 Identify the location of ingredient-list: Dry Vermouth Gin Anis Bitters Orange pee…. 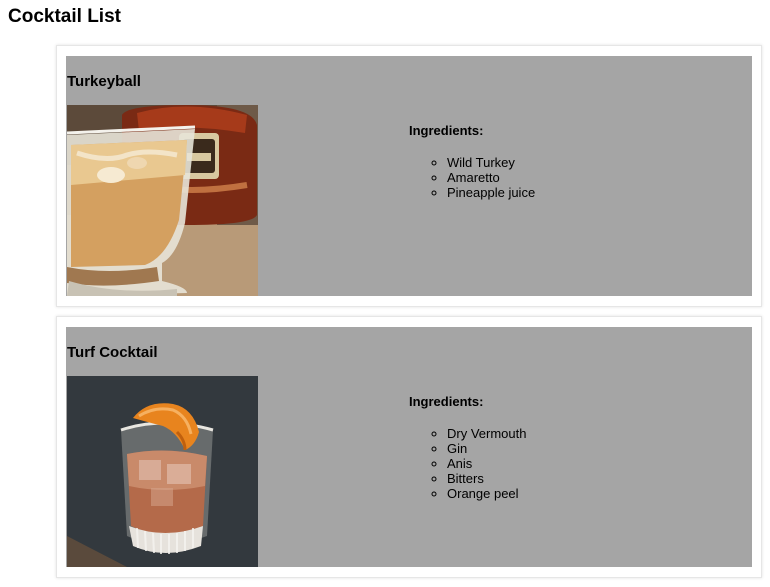
(569, 463).